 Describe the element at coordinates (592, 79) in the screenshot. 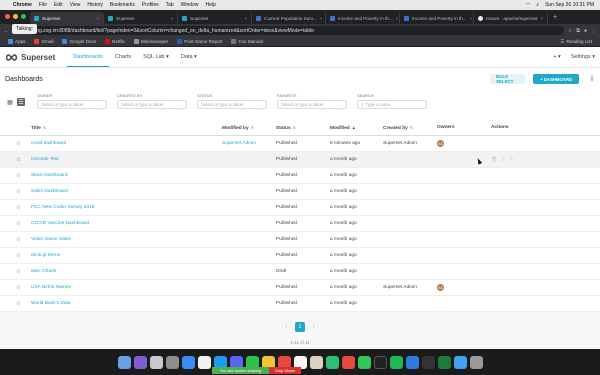

I see `import-icon: ⇩` at that location.